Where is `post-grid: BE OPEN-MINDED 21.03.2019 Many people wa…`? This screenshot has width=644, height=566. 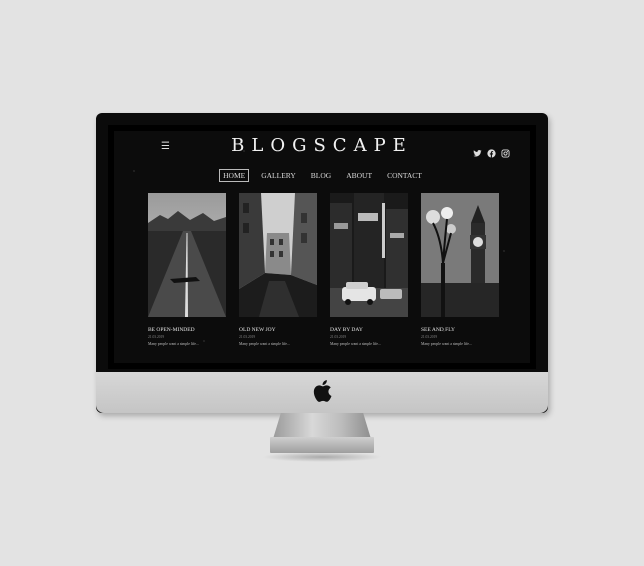
post-grid: BE OPEN-MINDED 21.03.2019 Many people wa… is located at coordinates (323, 269).